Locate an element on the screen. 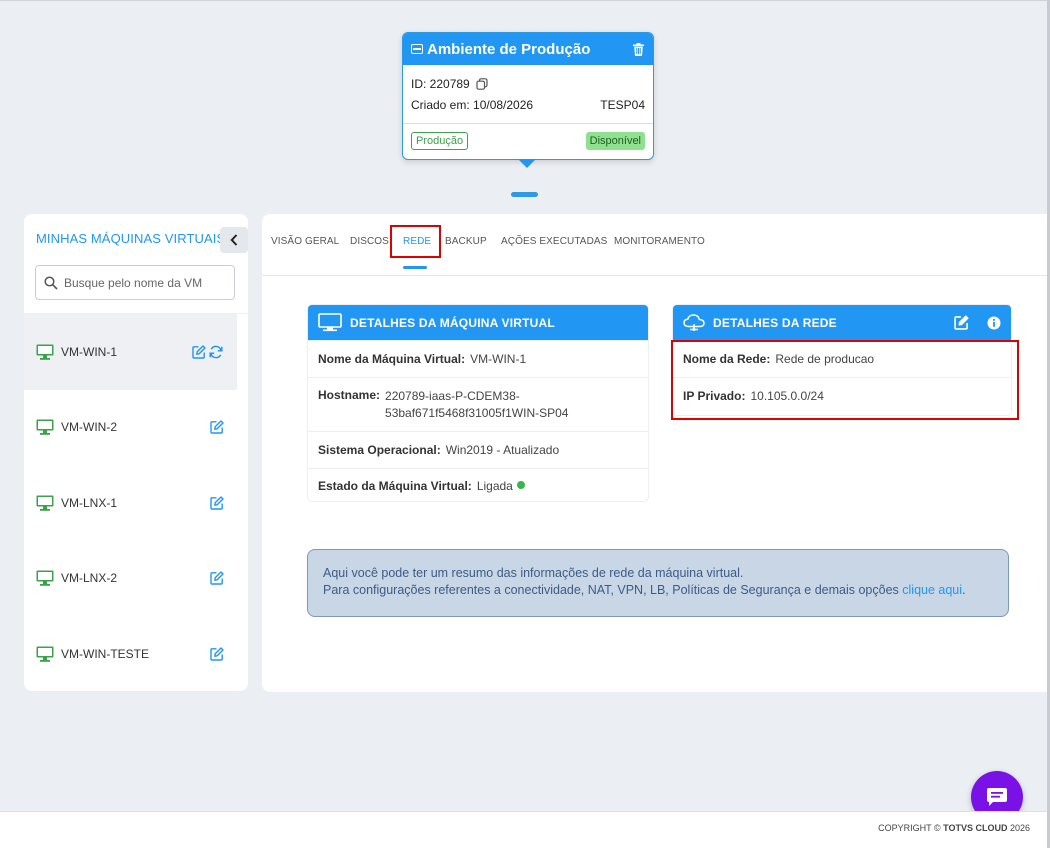  hostname-value-line2: 53baf671f5468f31005f1WIN-SP04 is located at coordinates (477, 413).